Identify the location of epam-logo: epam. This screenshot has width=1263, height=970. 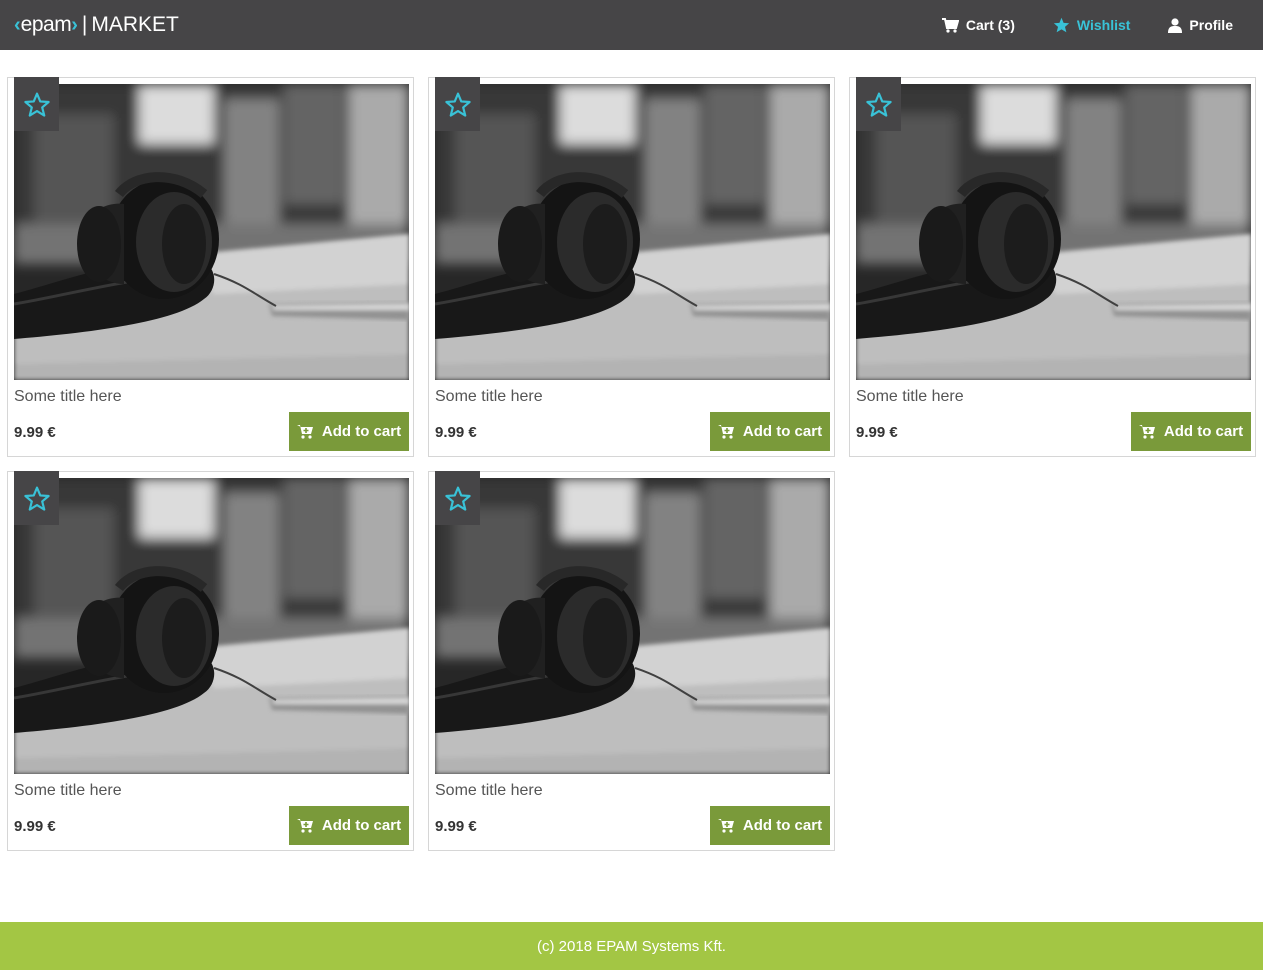
(46, 24).